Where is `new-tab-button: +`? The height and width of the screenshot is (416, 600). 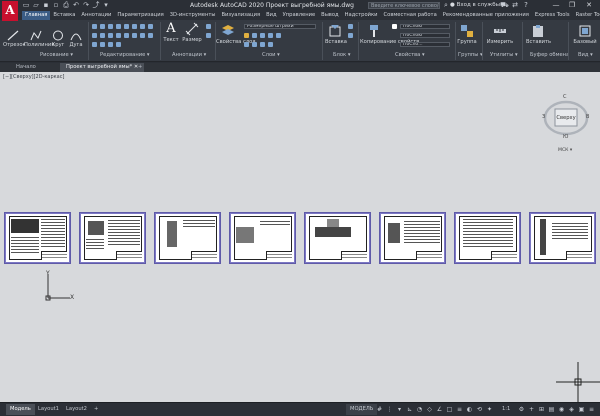
new-tab-button: + is located at coordinates (140, 67).